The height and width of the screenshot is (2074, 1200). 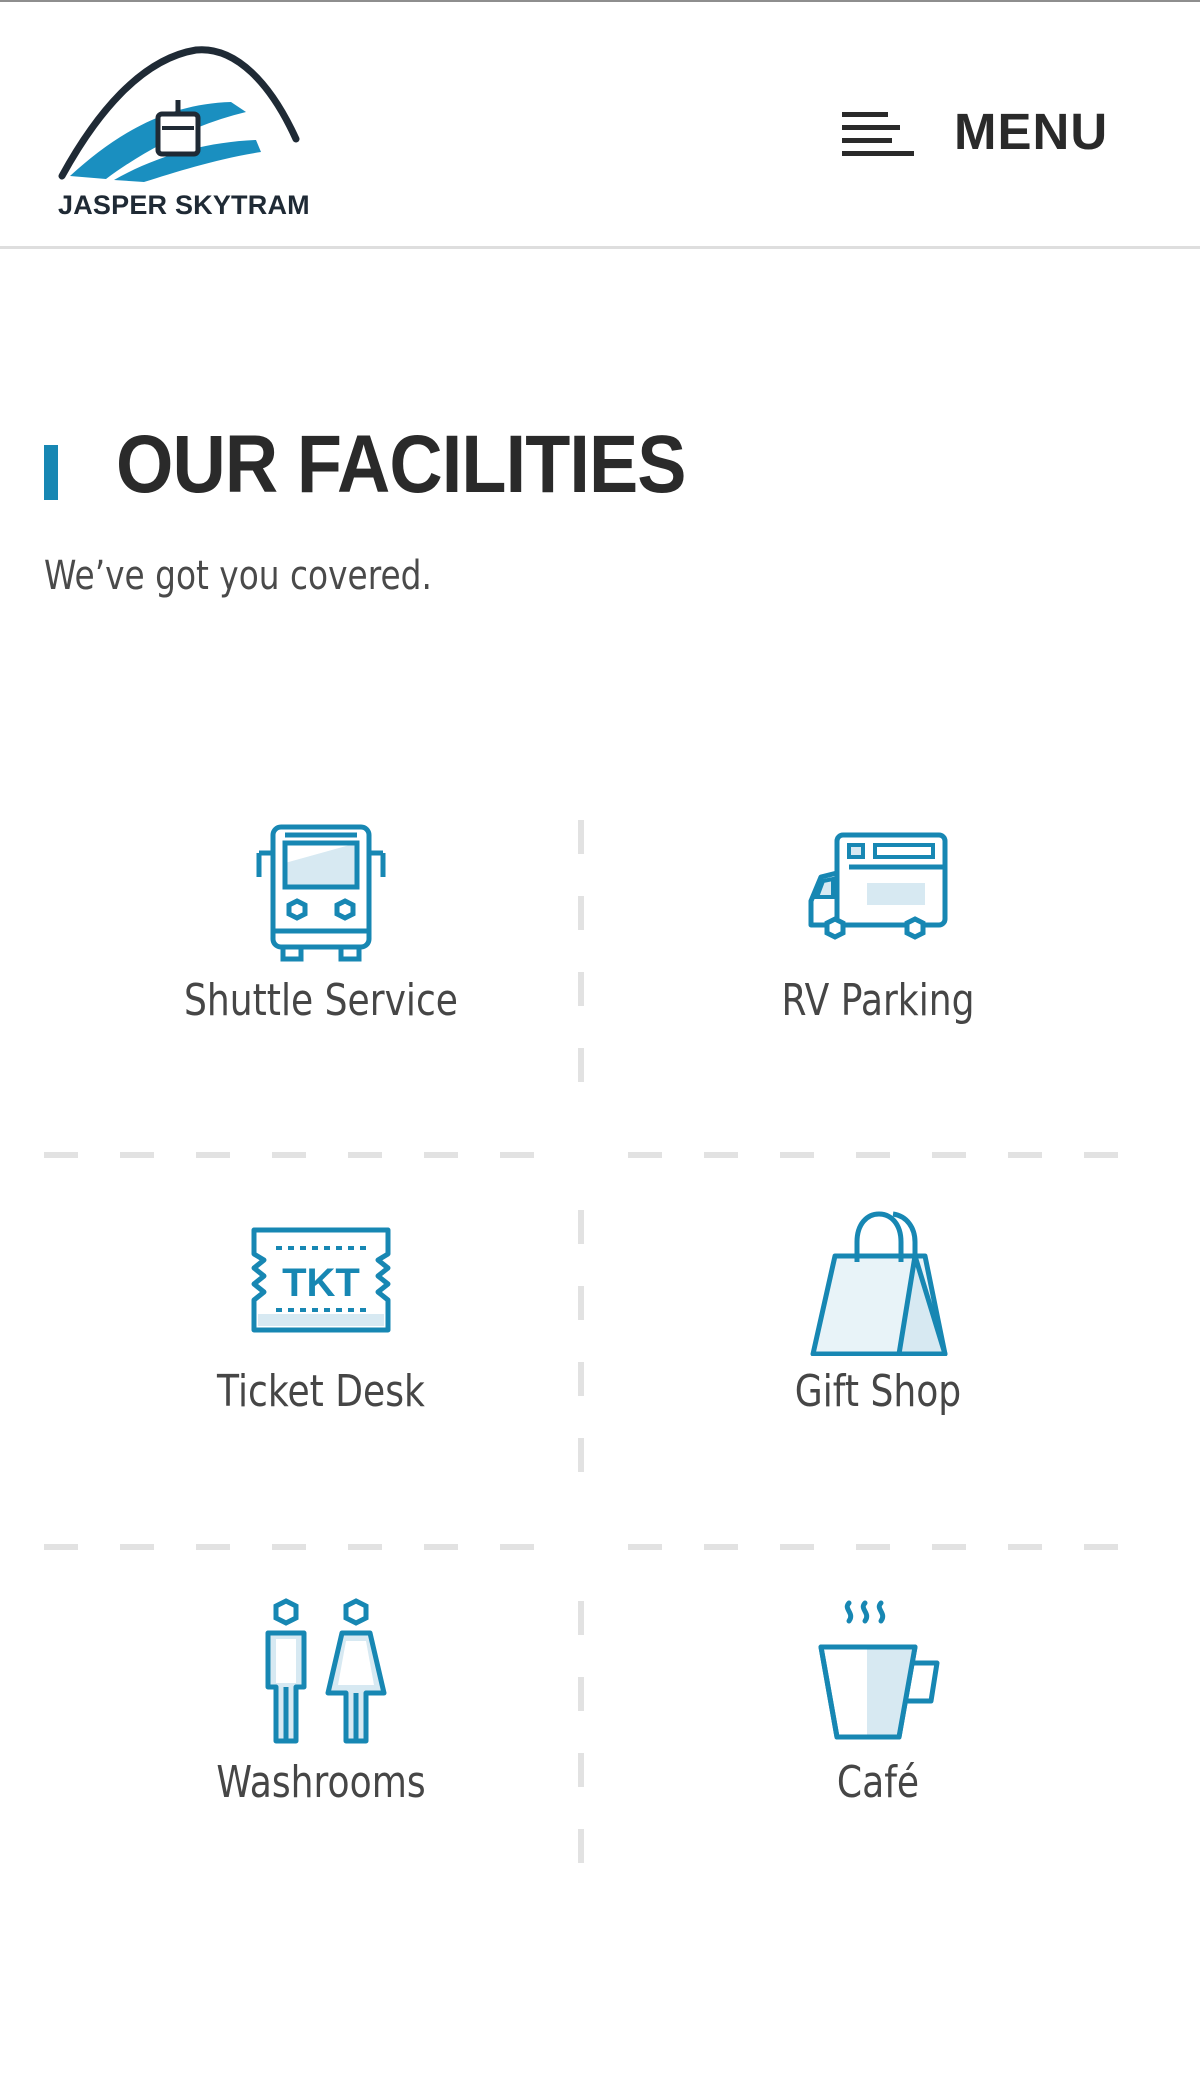 What do you see at coordinates (878, 134) in the screenshot?
I see `hamburger-menu-icon` at bounding box center [878, 134].